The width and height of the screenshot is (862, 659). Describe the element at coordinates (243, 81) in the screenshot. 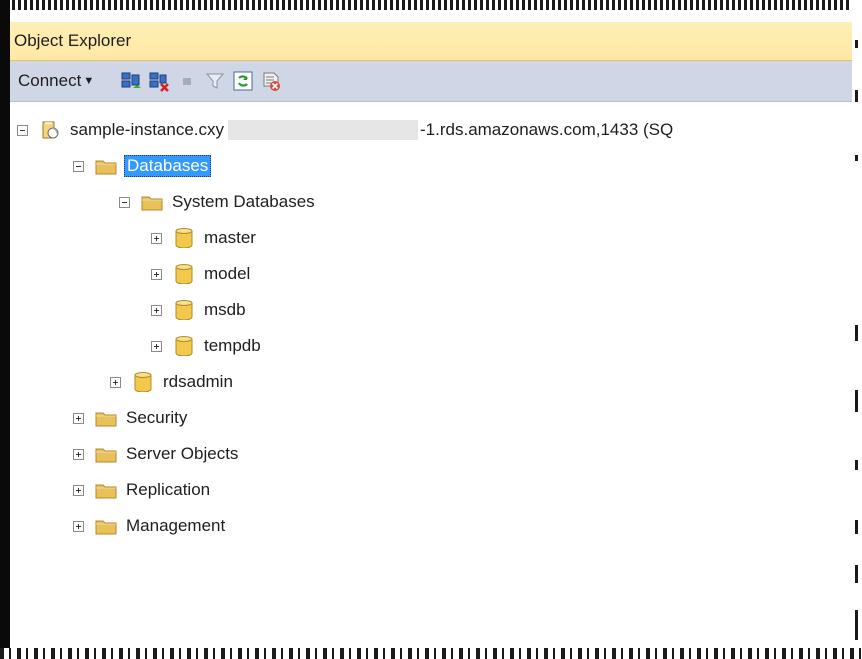

I see `refresh-icon` at that location.